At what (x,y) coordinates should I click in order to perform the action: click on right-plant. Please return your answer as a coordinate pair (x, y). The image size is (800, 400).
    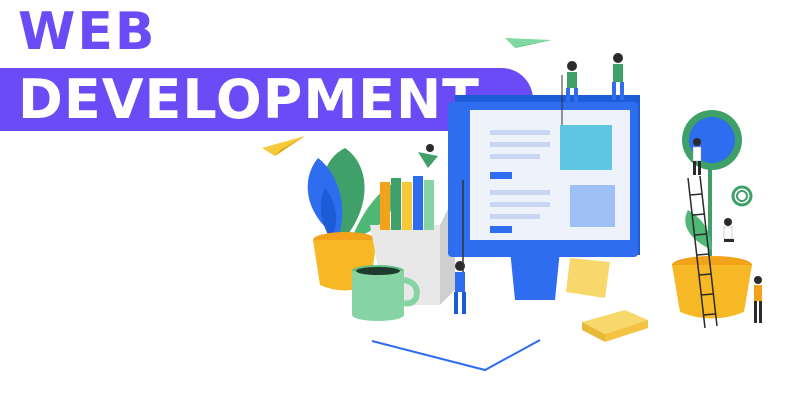
    Looking at the image, I should click on (717, 190).